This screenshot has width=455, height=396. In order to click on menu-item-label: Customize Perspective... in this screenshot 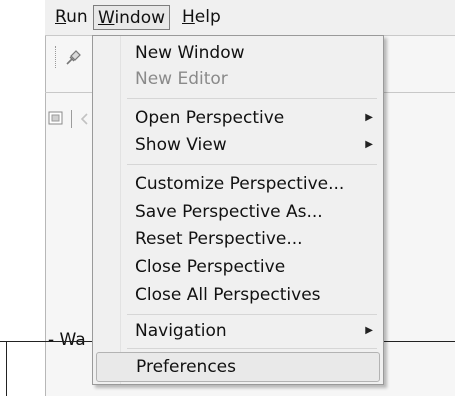, I will do `click(240, 184)`.